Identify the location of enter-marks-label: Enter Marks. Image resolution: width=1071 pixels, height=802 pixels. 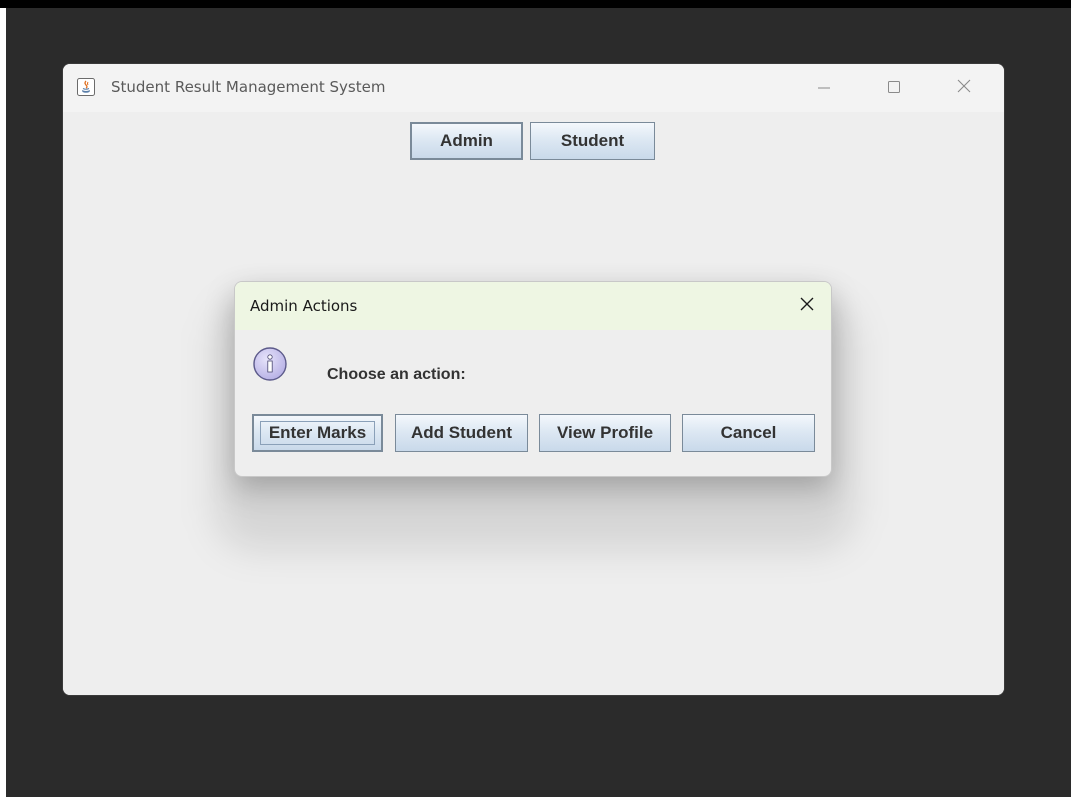
(317, 432).